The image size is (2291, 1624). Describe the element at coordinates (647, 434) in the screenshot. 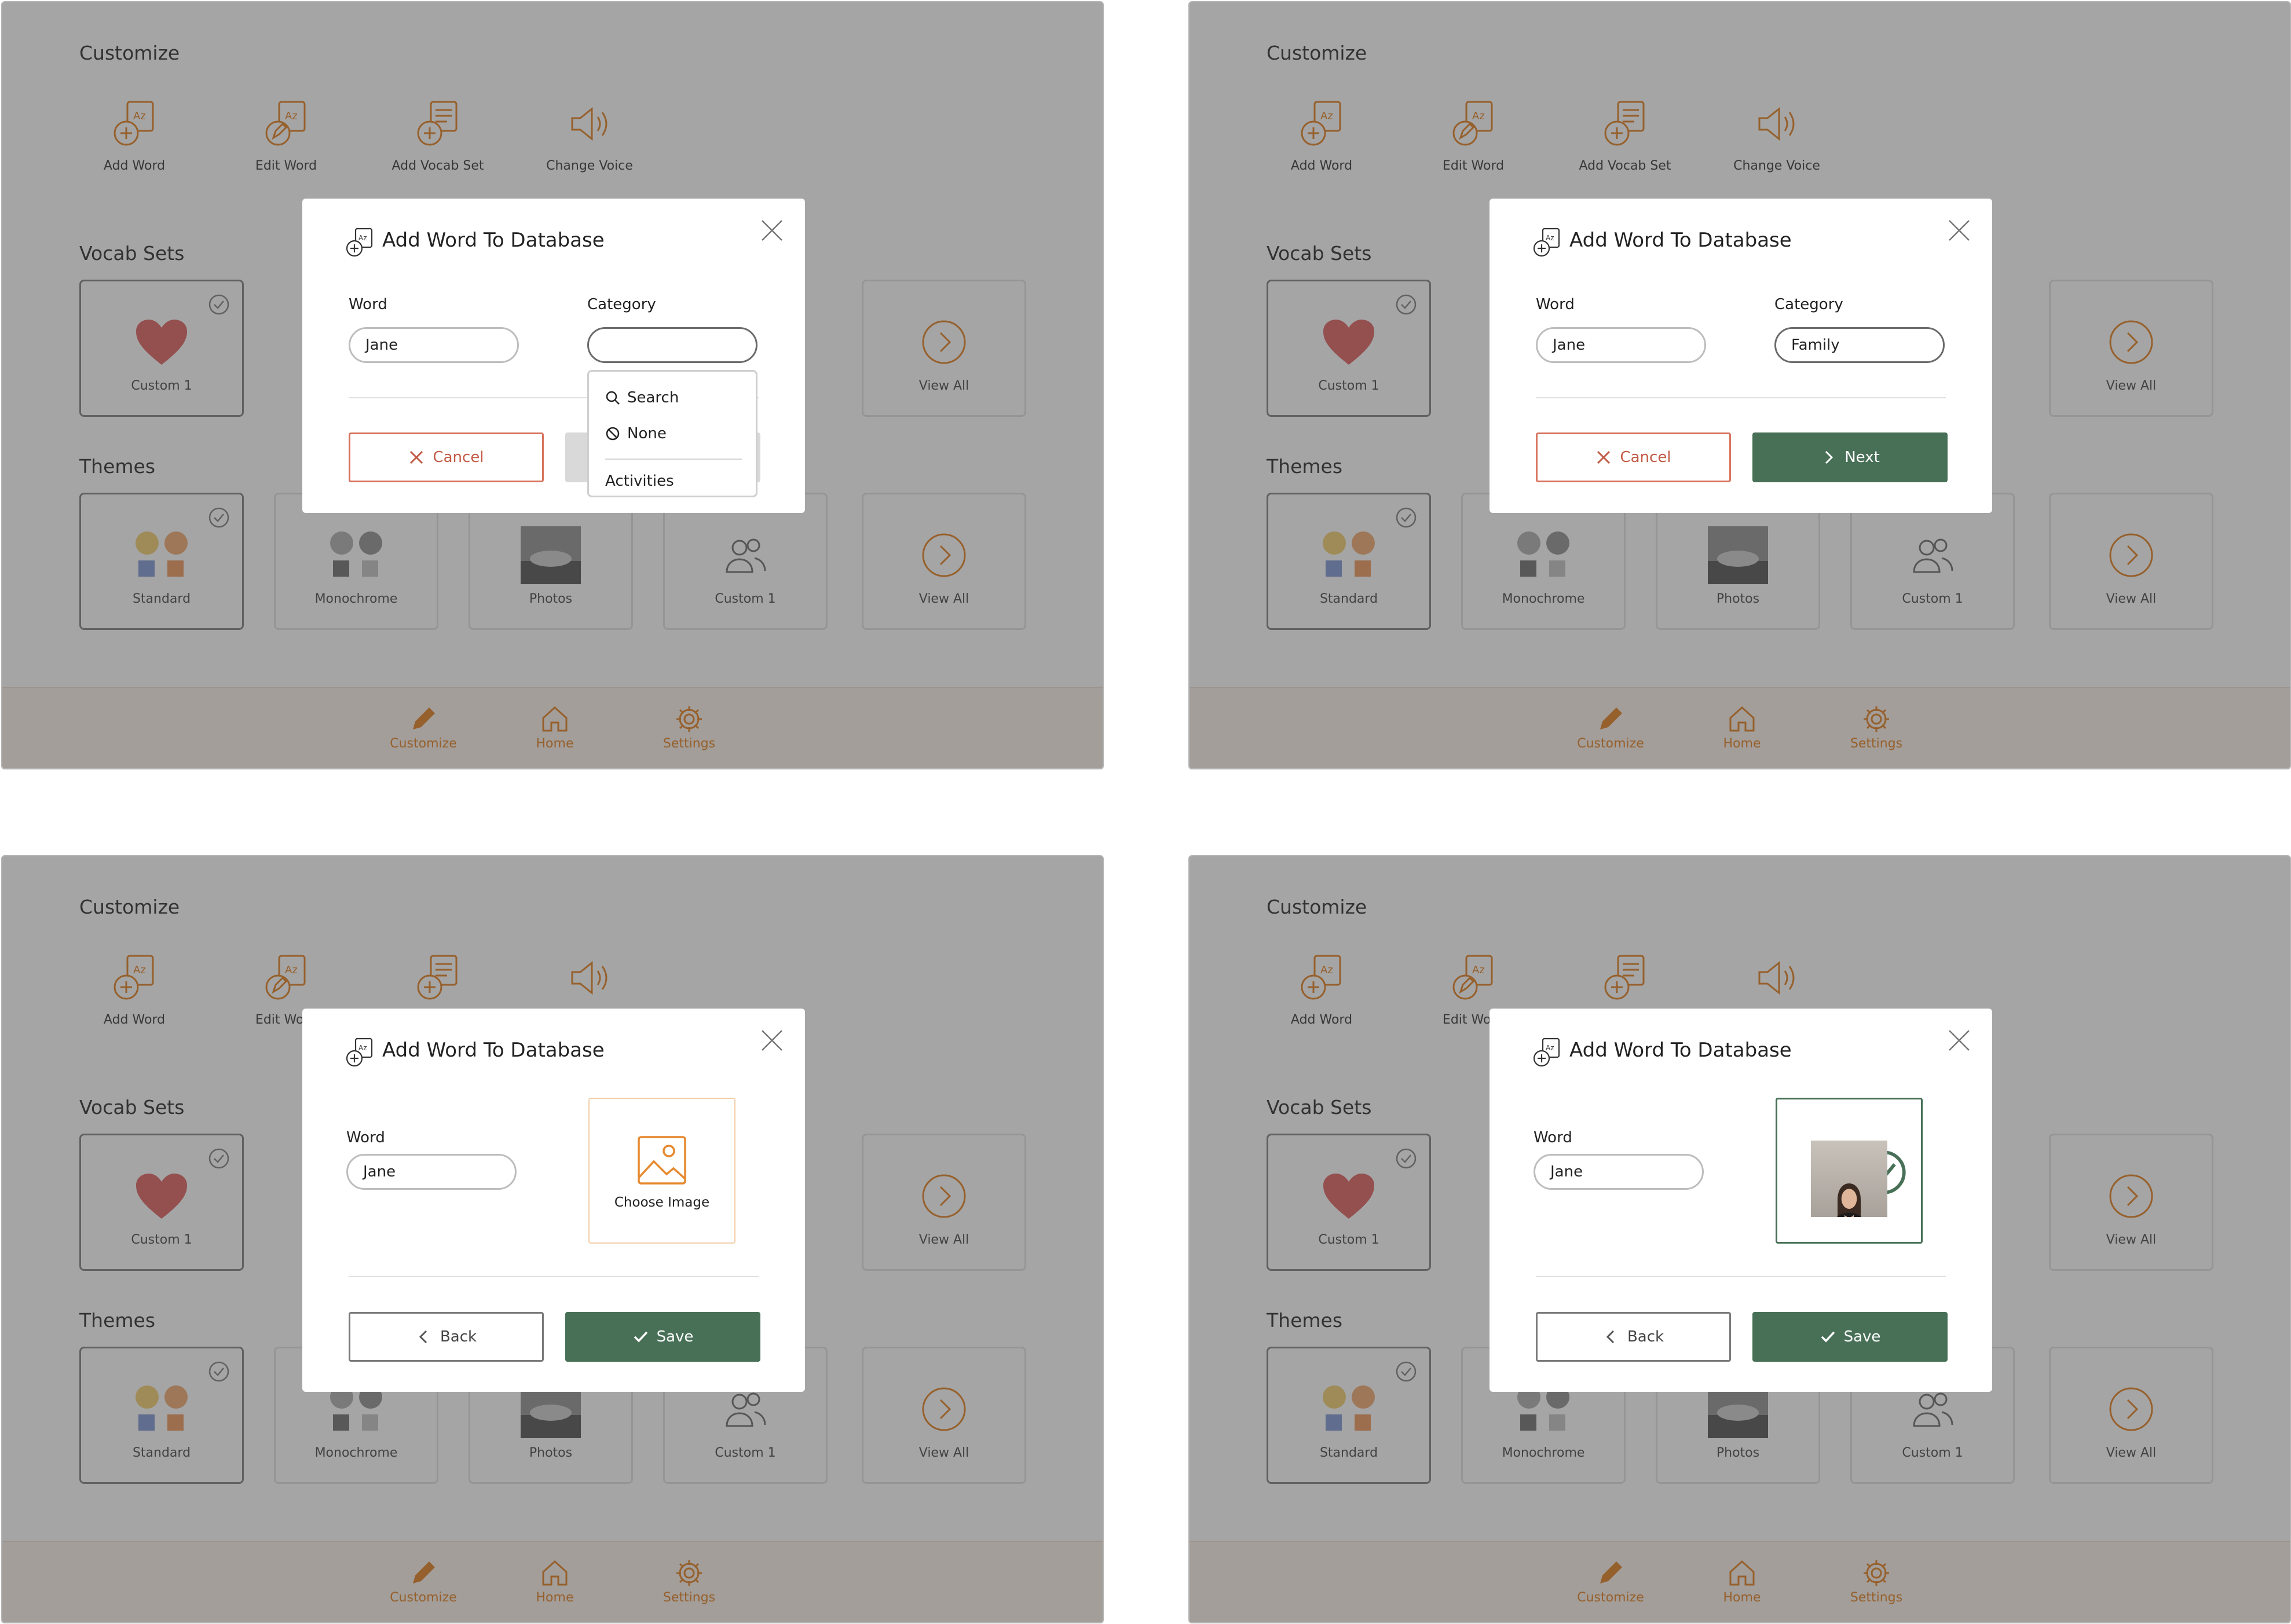

I see `none-label: None` at that location.